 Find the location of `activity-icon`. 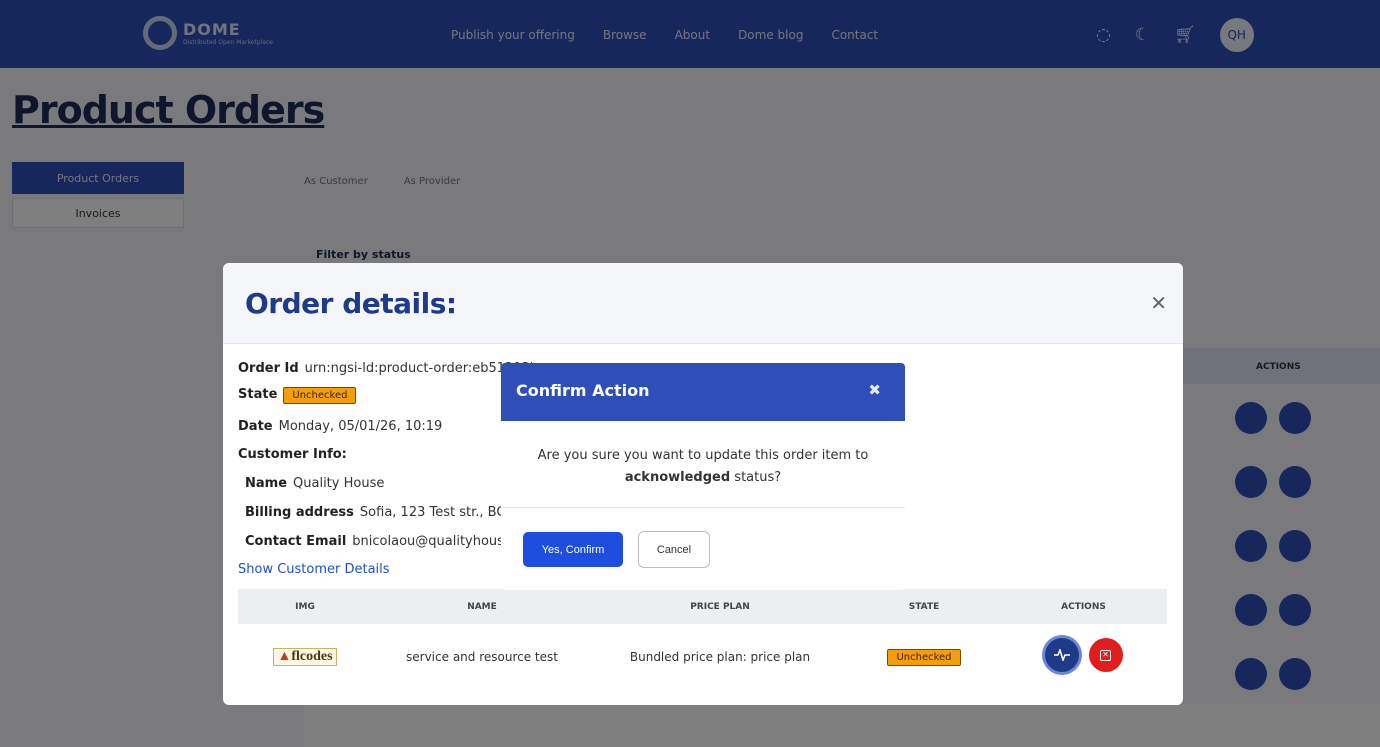

activity-icon is located at coordinates (1061, 655).